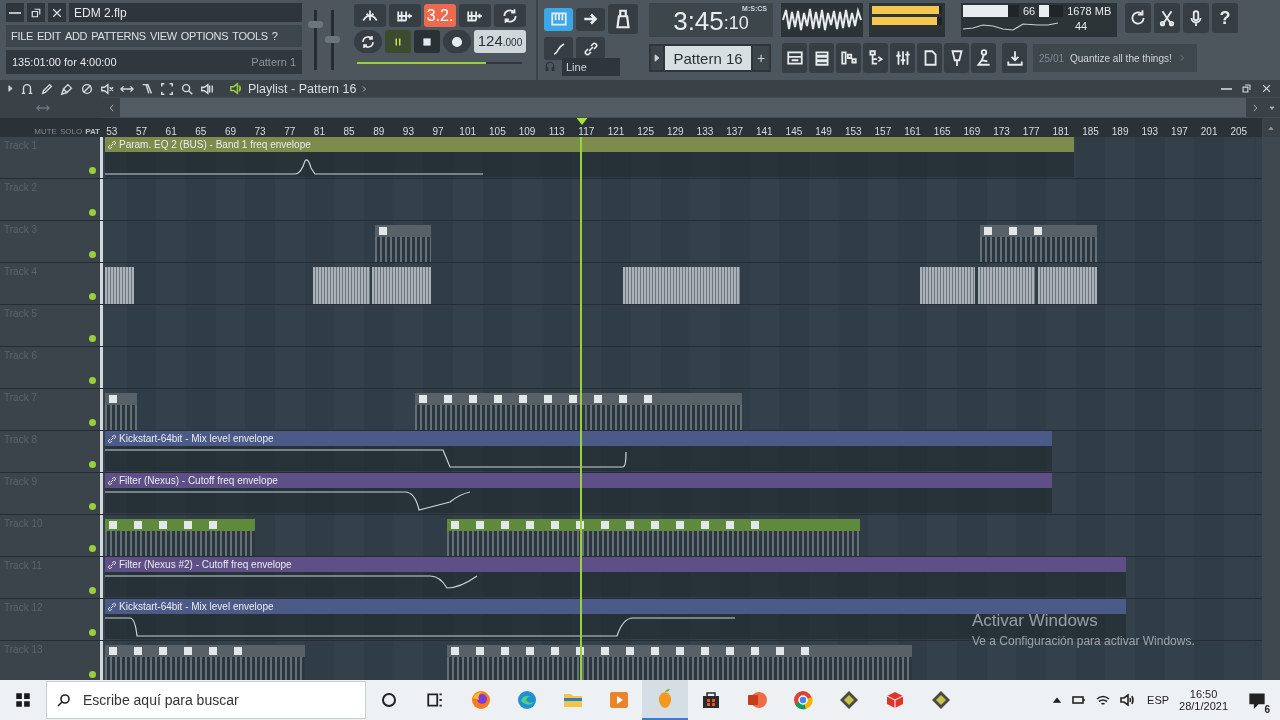 This screenshot has height=720, width=1280. Describe the element at coordinates (15, 12) in the screenshot. I see `minimize-button` at that location.